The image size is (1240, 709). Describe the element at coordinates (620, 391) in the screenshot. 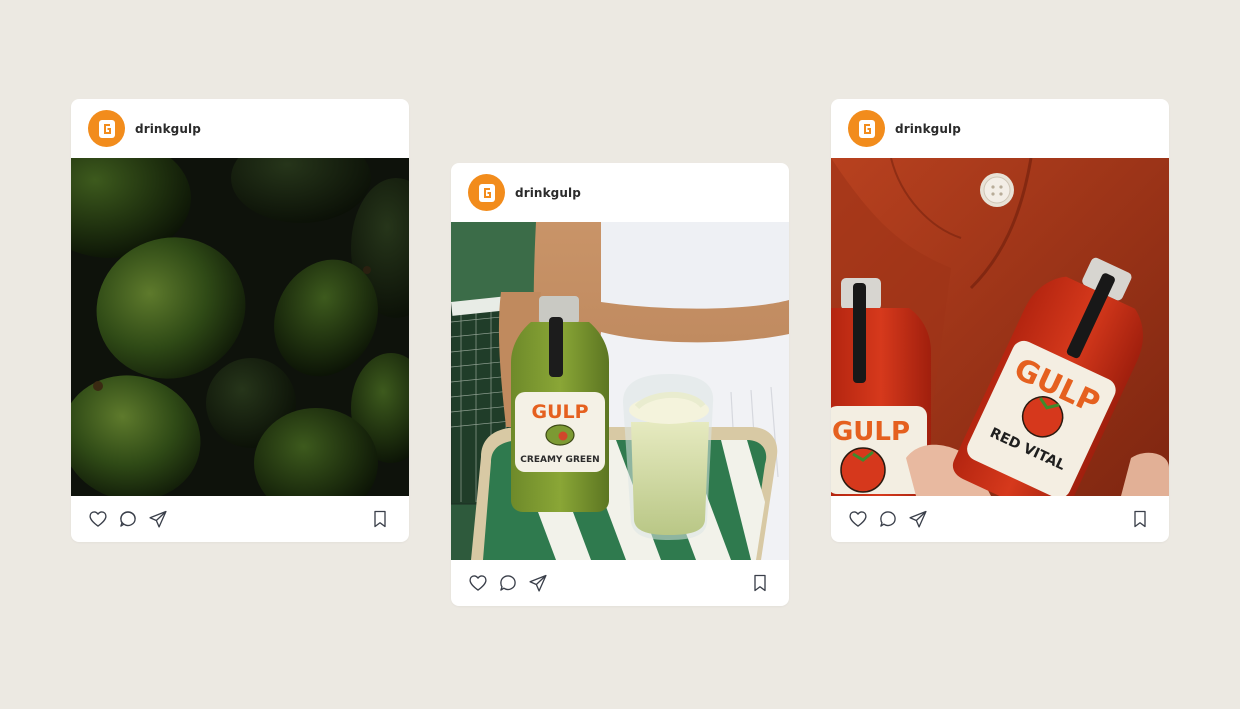

I see `creamy-green-bottle-photo: GULP CREAMY GREEN` at that location.